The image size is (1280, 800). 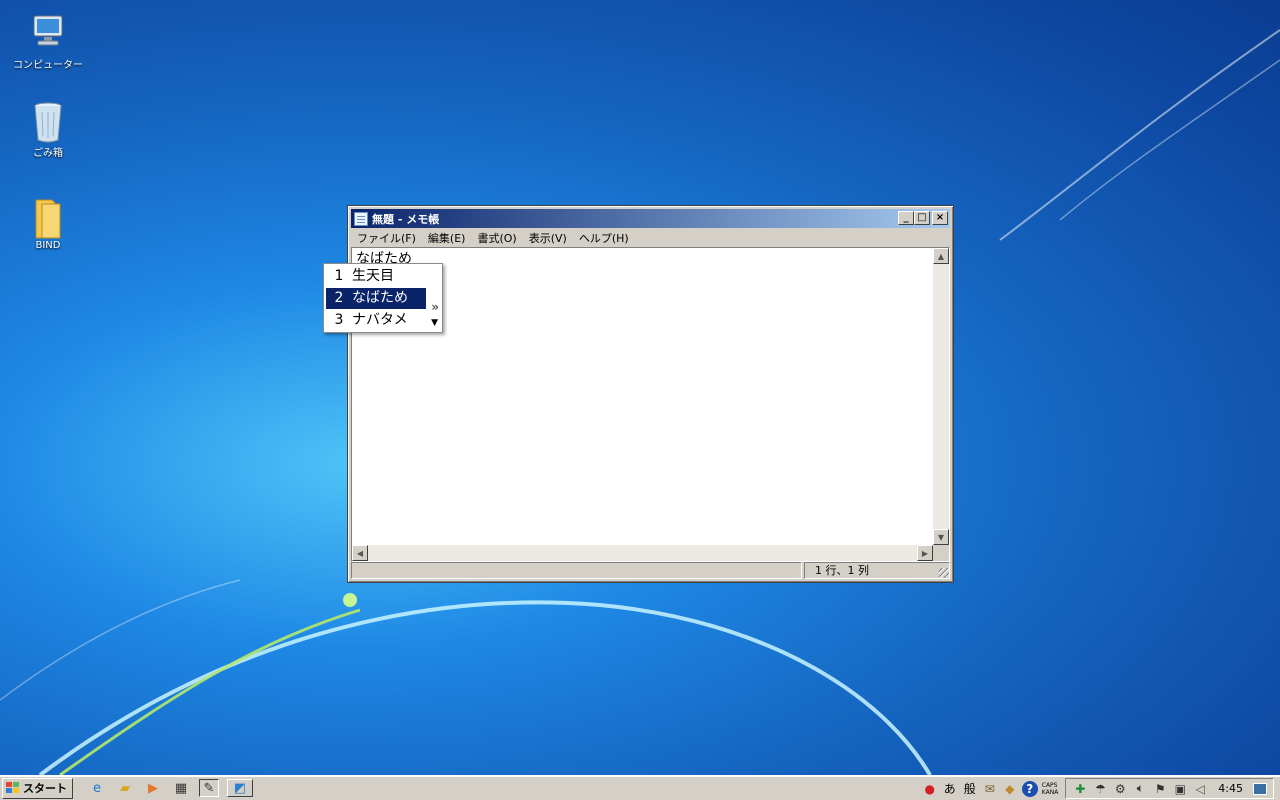 I want to click on caps-kana-indicator: CAPS KANA, so click(x=1050, y=788).